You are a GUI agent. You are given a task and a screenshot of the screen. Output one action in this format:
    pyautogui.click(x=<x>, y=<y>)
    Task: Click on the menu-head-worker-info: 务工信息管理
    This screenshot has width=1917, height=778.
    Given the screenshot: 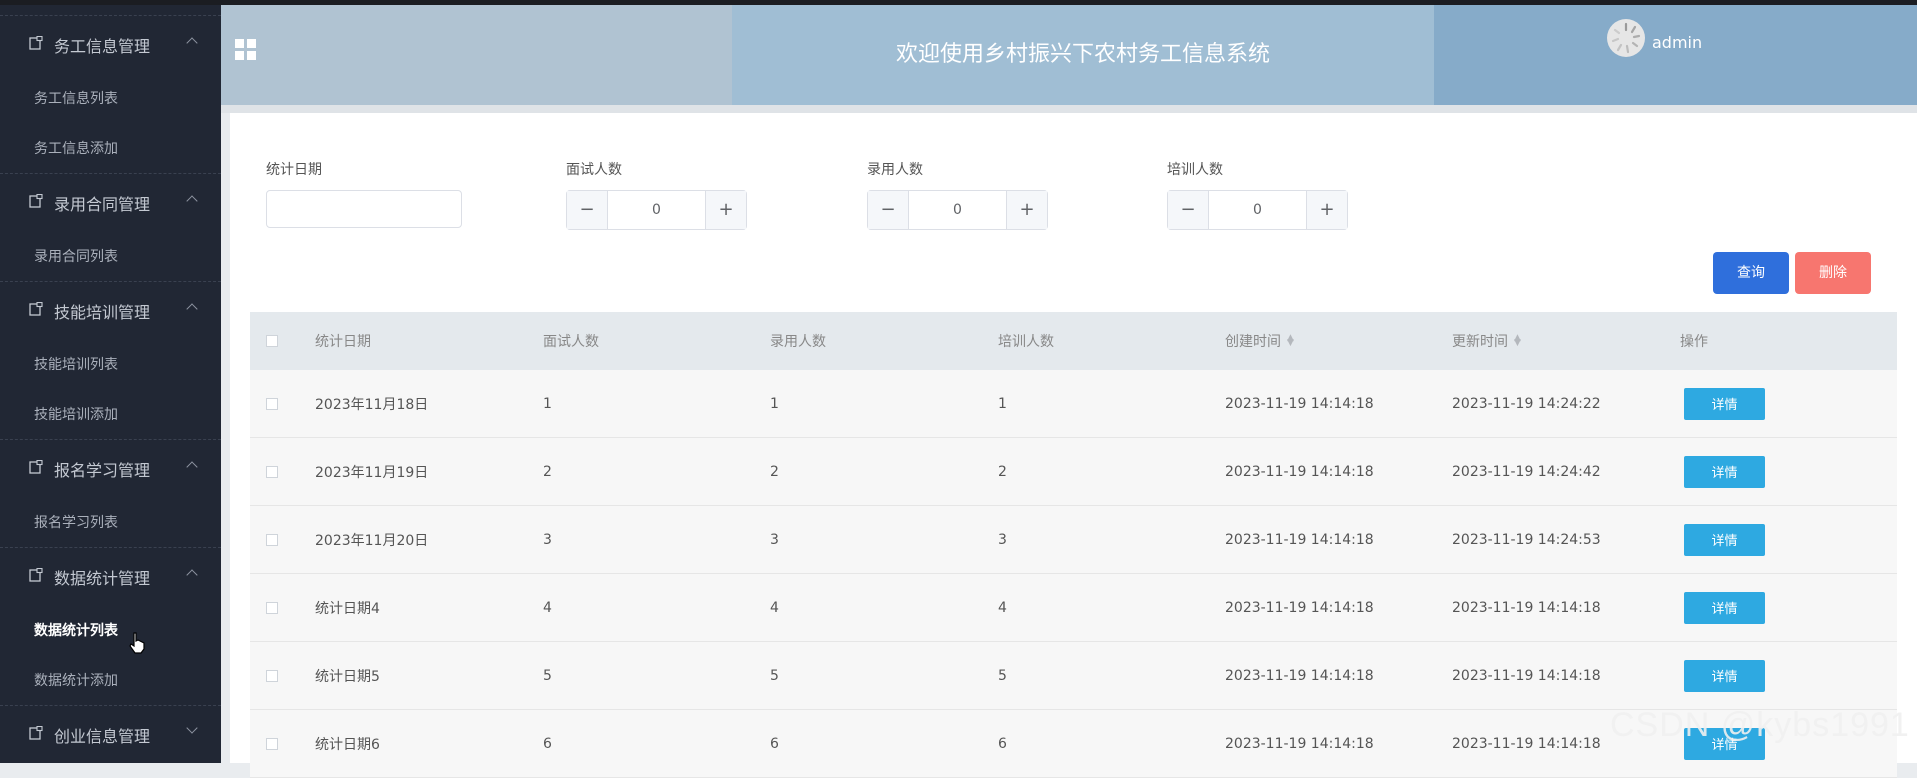 What is the action you would take?
    pyautogui.click(x=110, y=44)
    